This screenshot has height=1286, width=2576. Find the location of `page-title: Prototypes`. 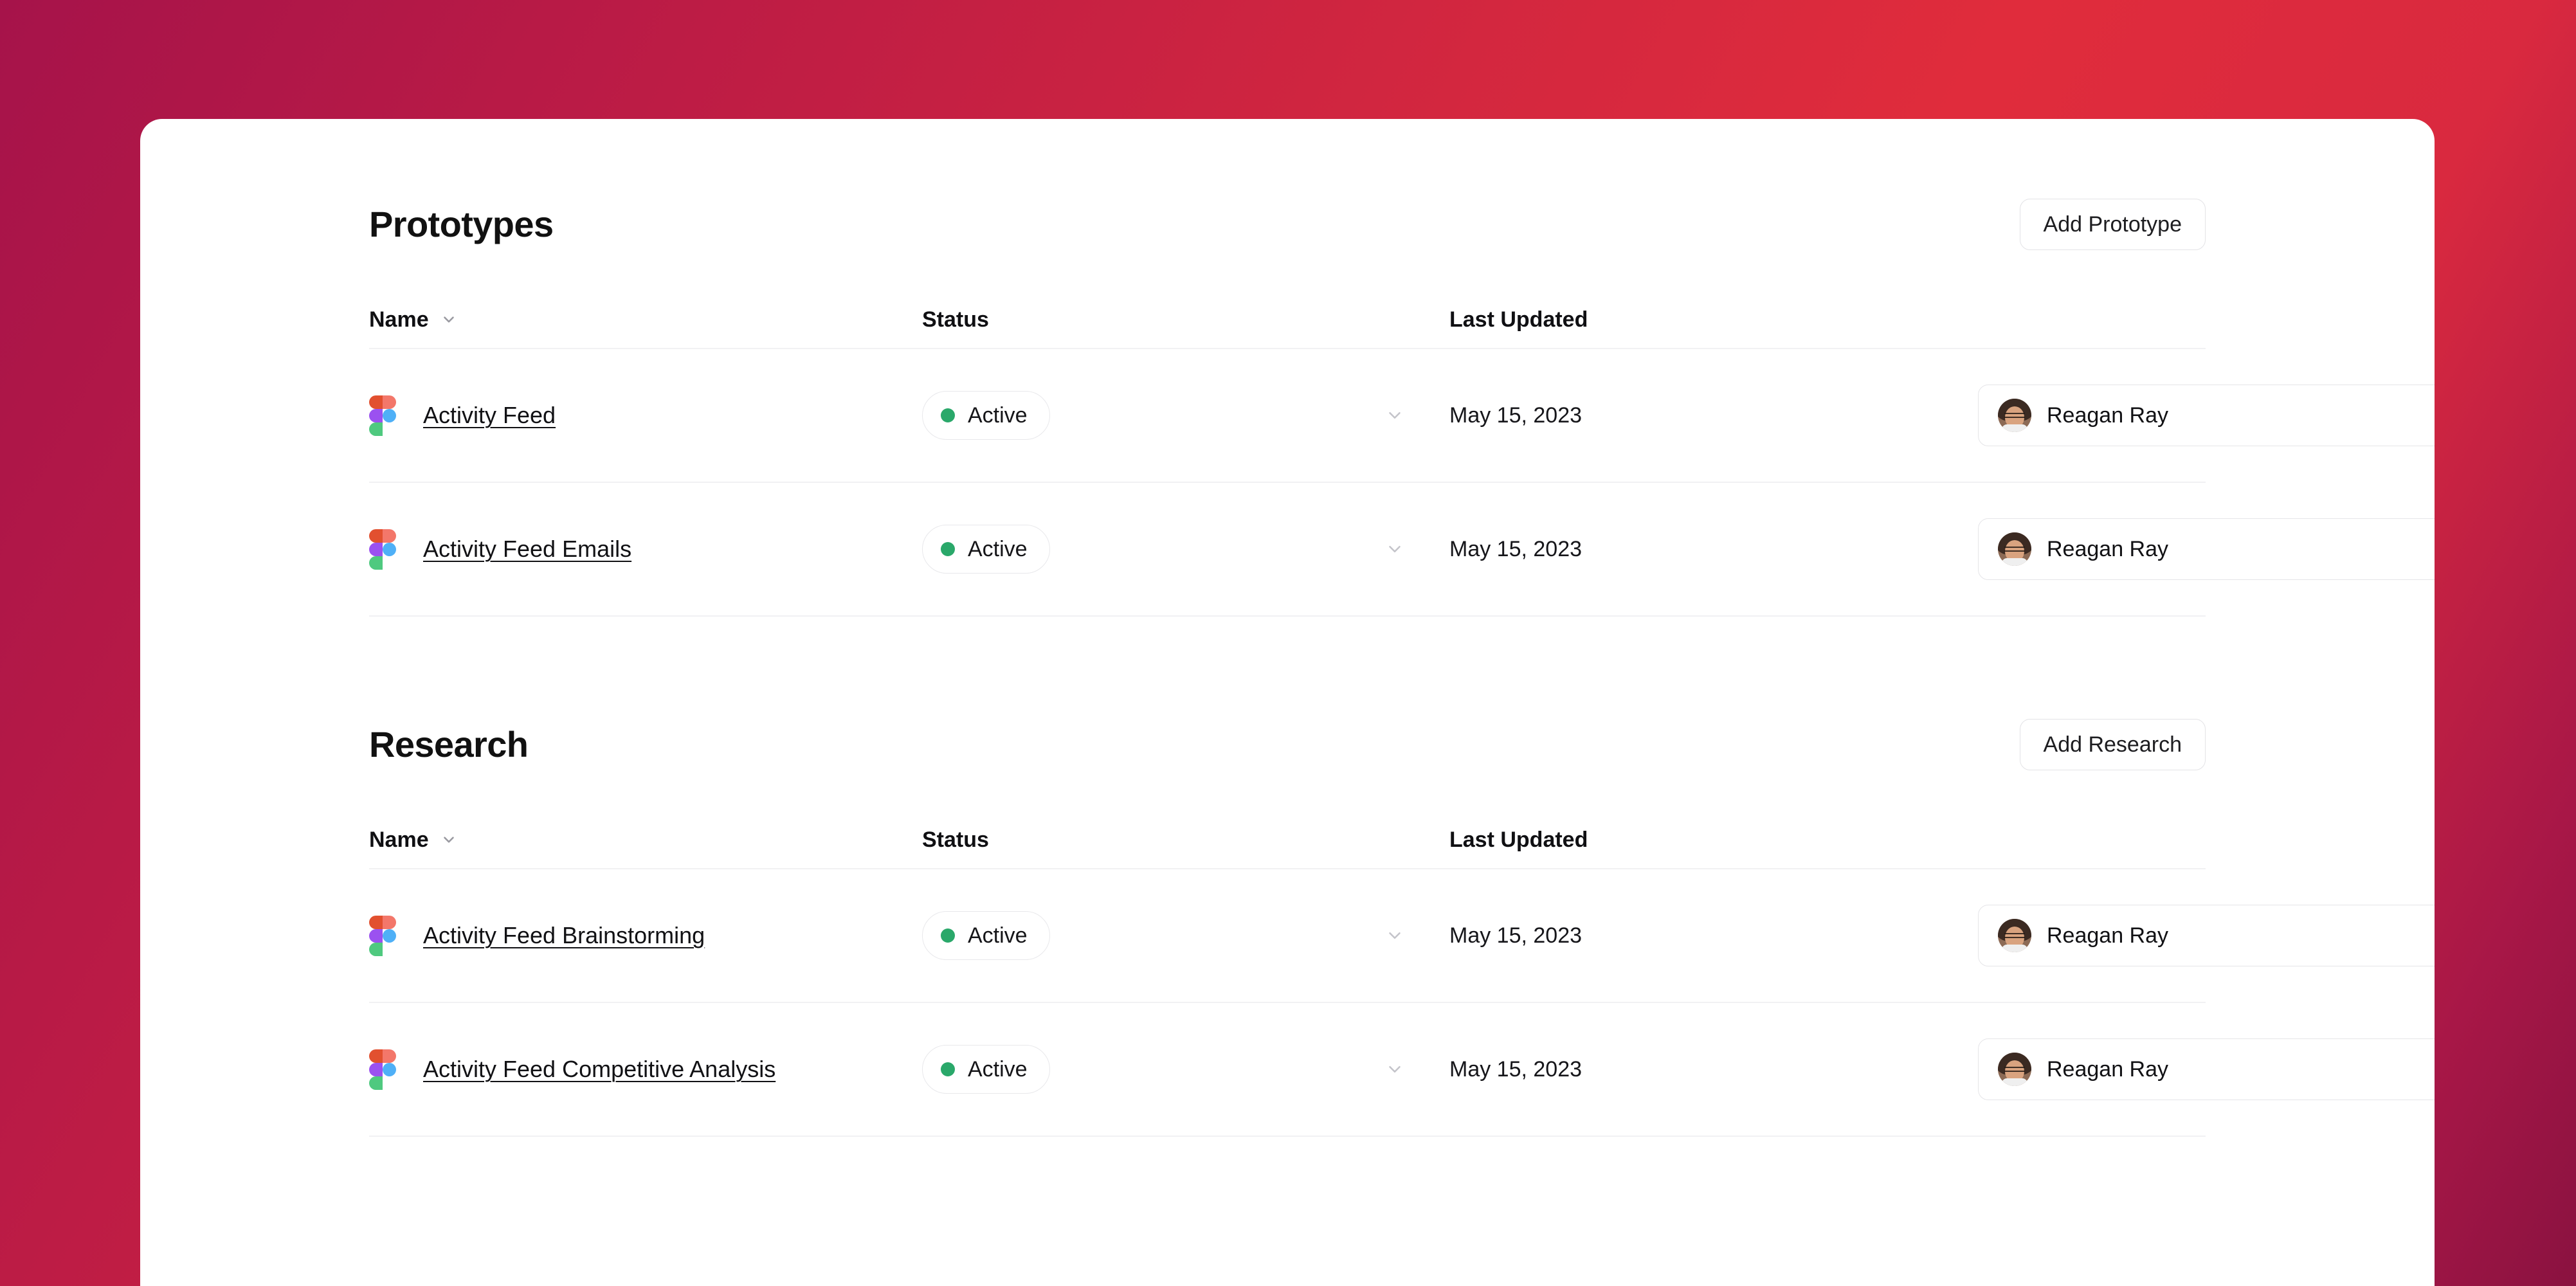

page-title: Prototypes is located at coordinates (461, 224).